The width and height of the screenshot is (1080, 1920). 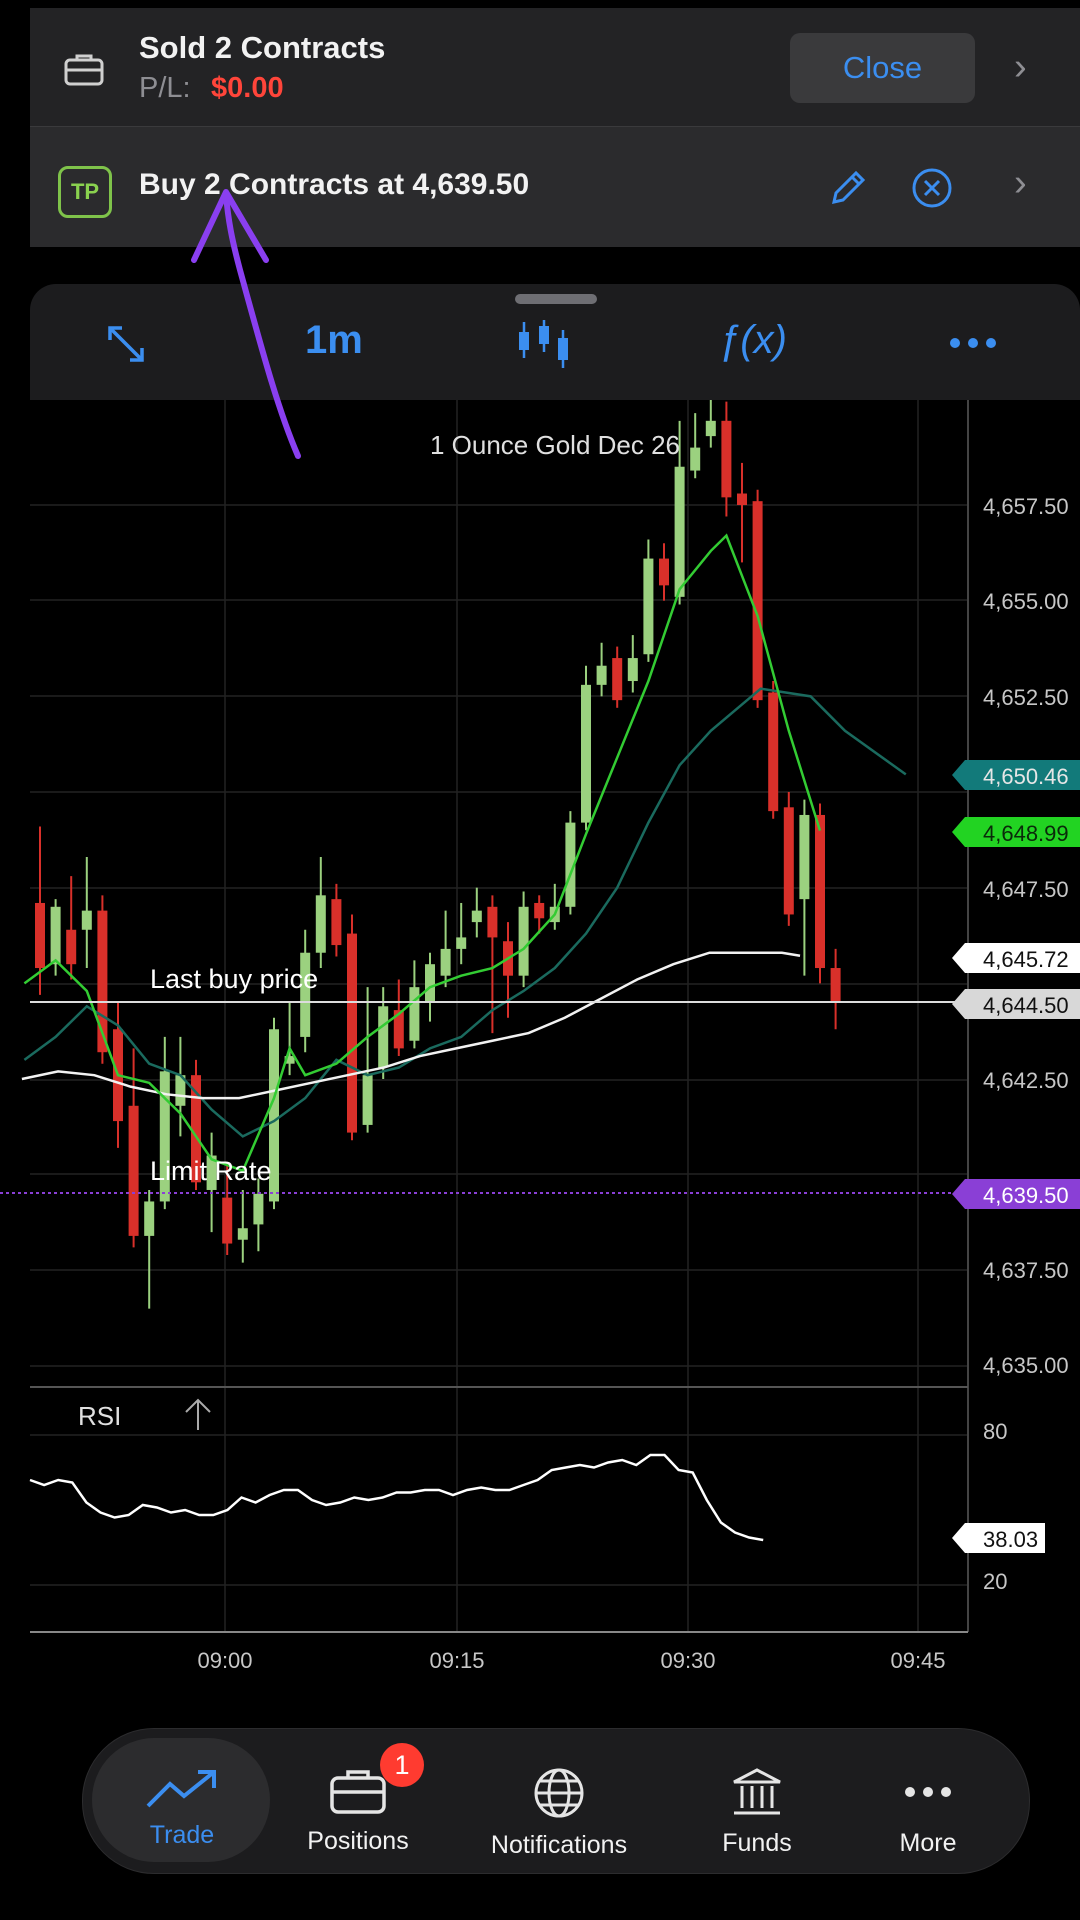 What do you see at coordinates (1026, 1195) in the screenshot?
I see `limit-rate-value: 4,639.50` at bounding box center [1026, 1195].